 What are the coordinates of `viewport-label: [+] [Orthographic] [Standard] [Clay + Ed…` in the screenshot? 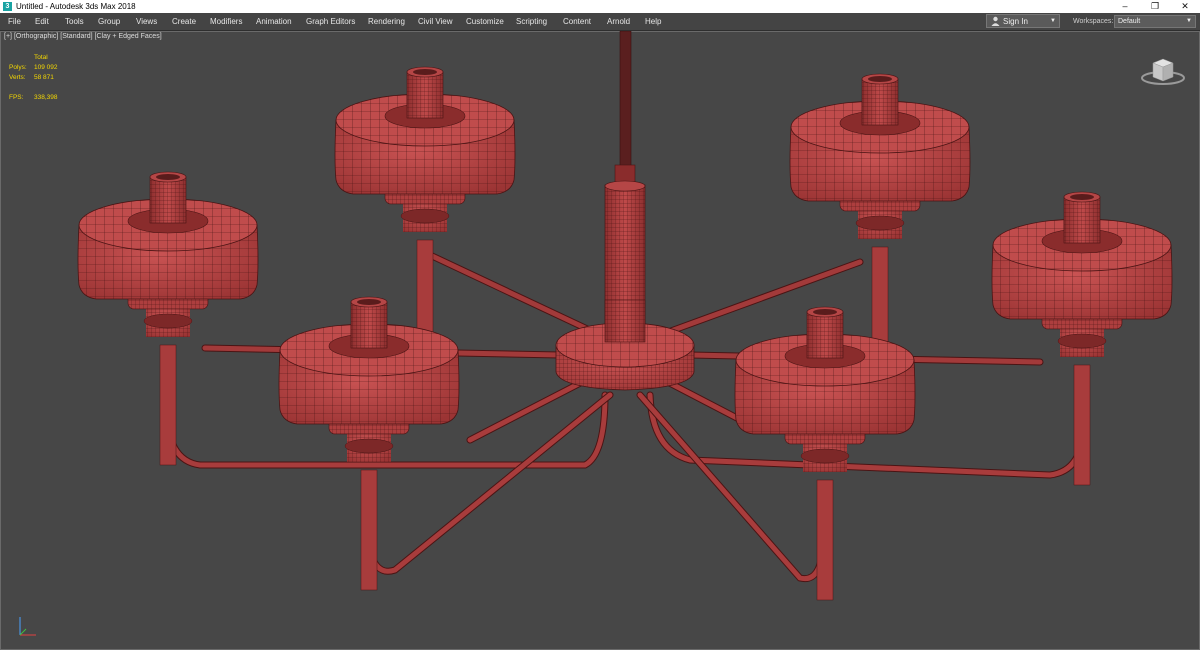 It's located at (83, 36).